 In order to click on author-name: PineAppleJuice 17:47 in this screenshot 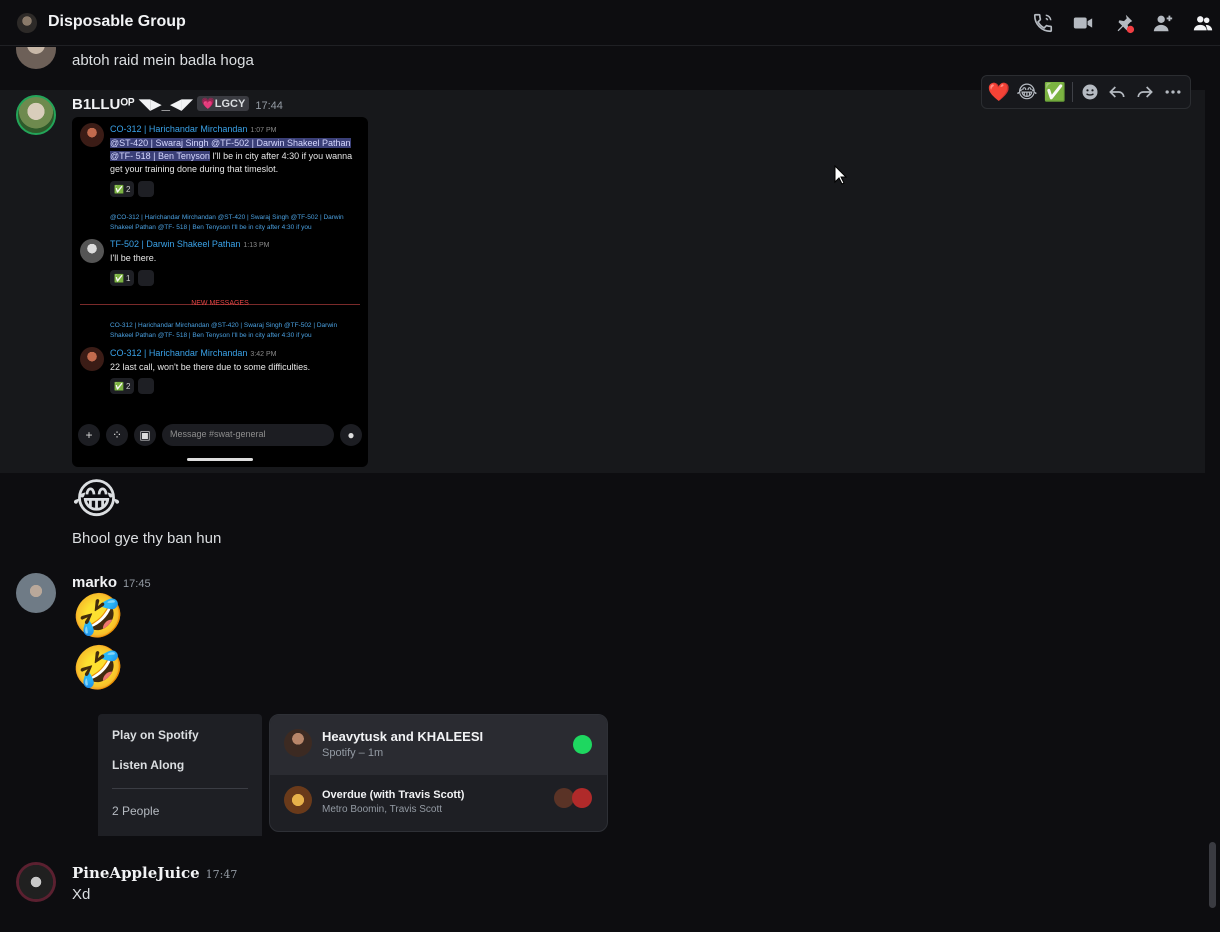, I will do `click(154, 873)`.